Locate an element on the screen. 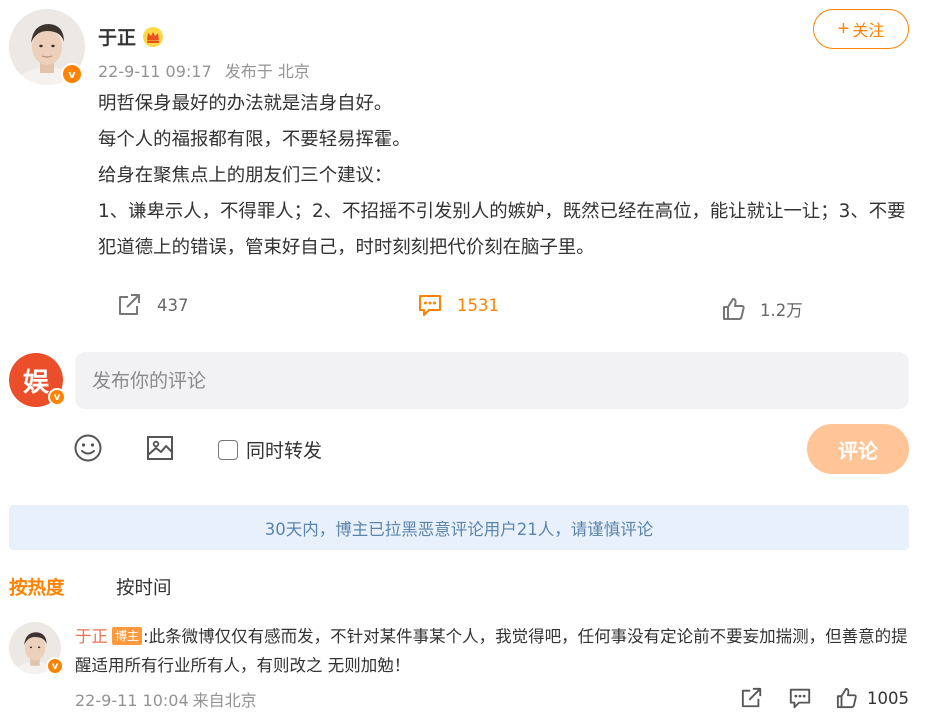 The image size is (933, 712). crown-icon is located at coordinates (153, 37).